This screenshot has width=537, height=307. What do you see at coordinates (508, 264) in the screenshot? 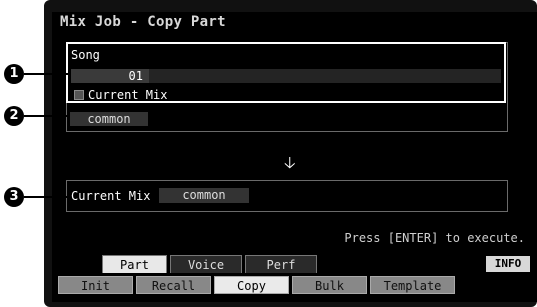
I see `info-button: INFO` at bounding box center [508, 264].